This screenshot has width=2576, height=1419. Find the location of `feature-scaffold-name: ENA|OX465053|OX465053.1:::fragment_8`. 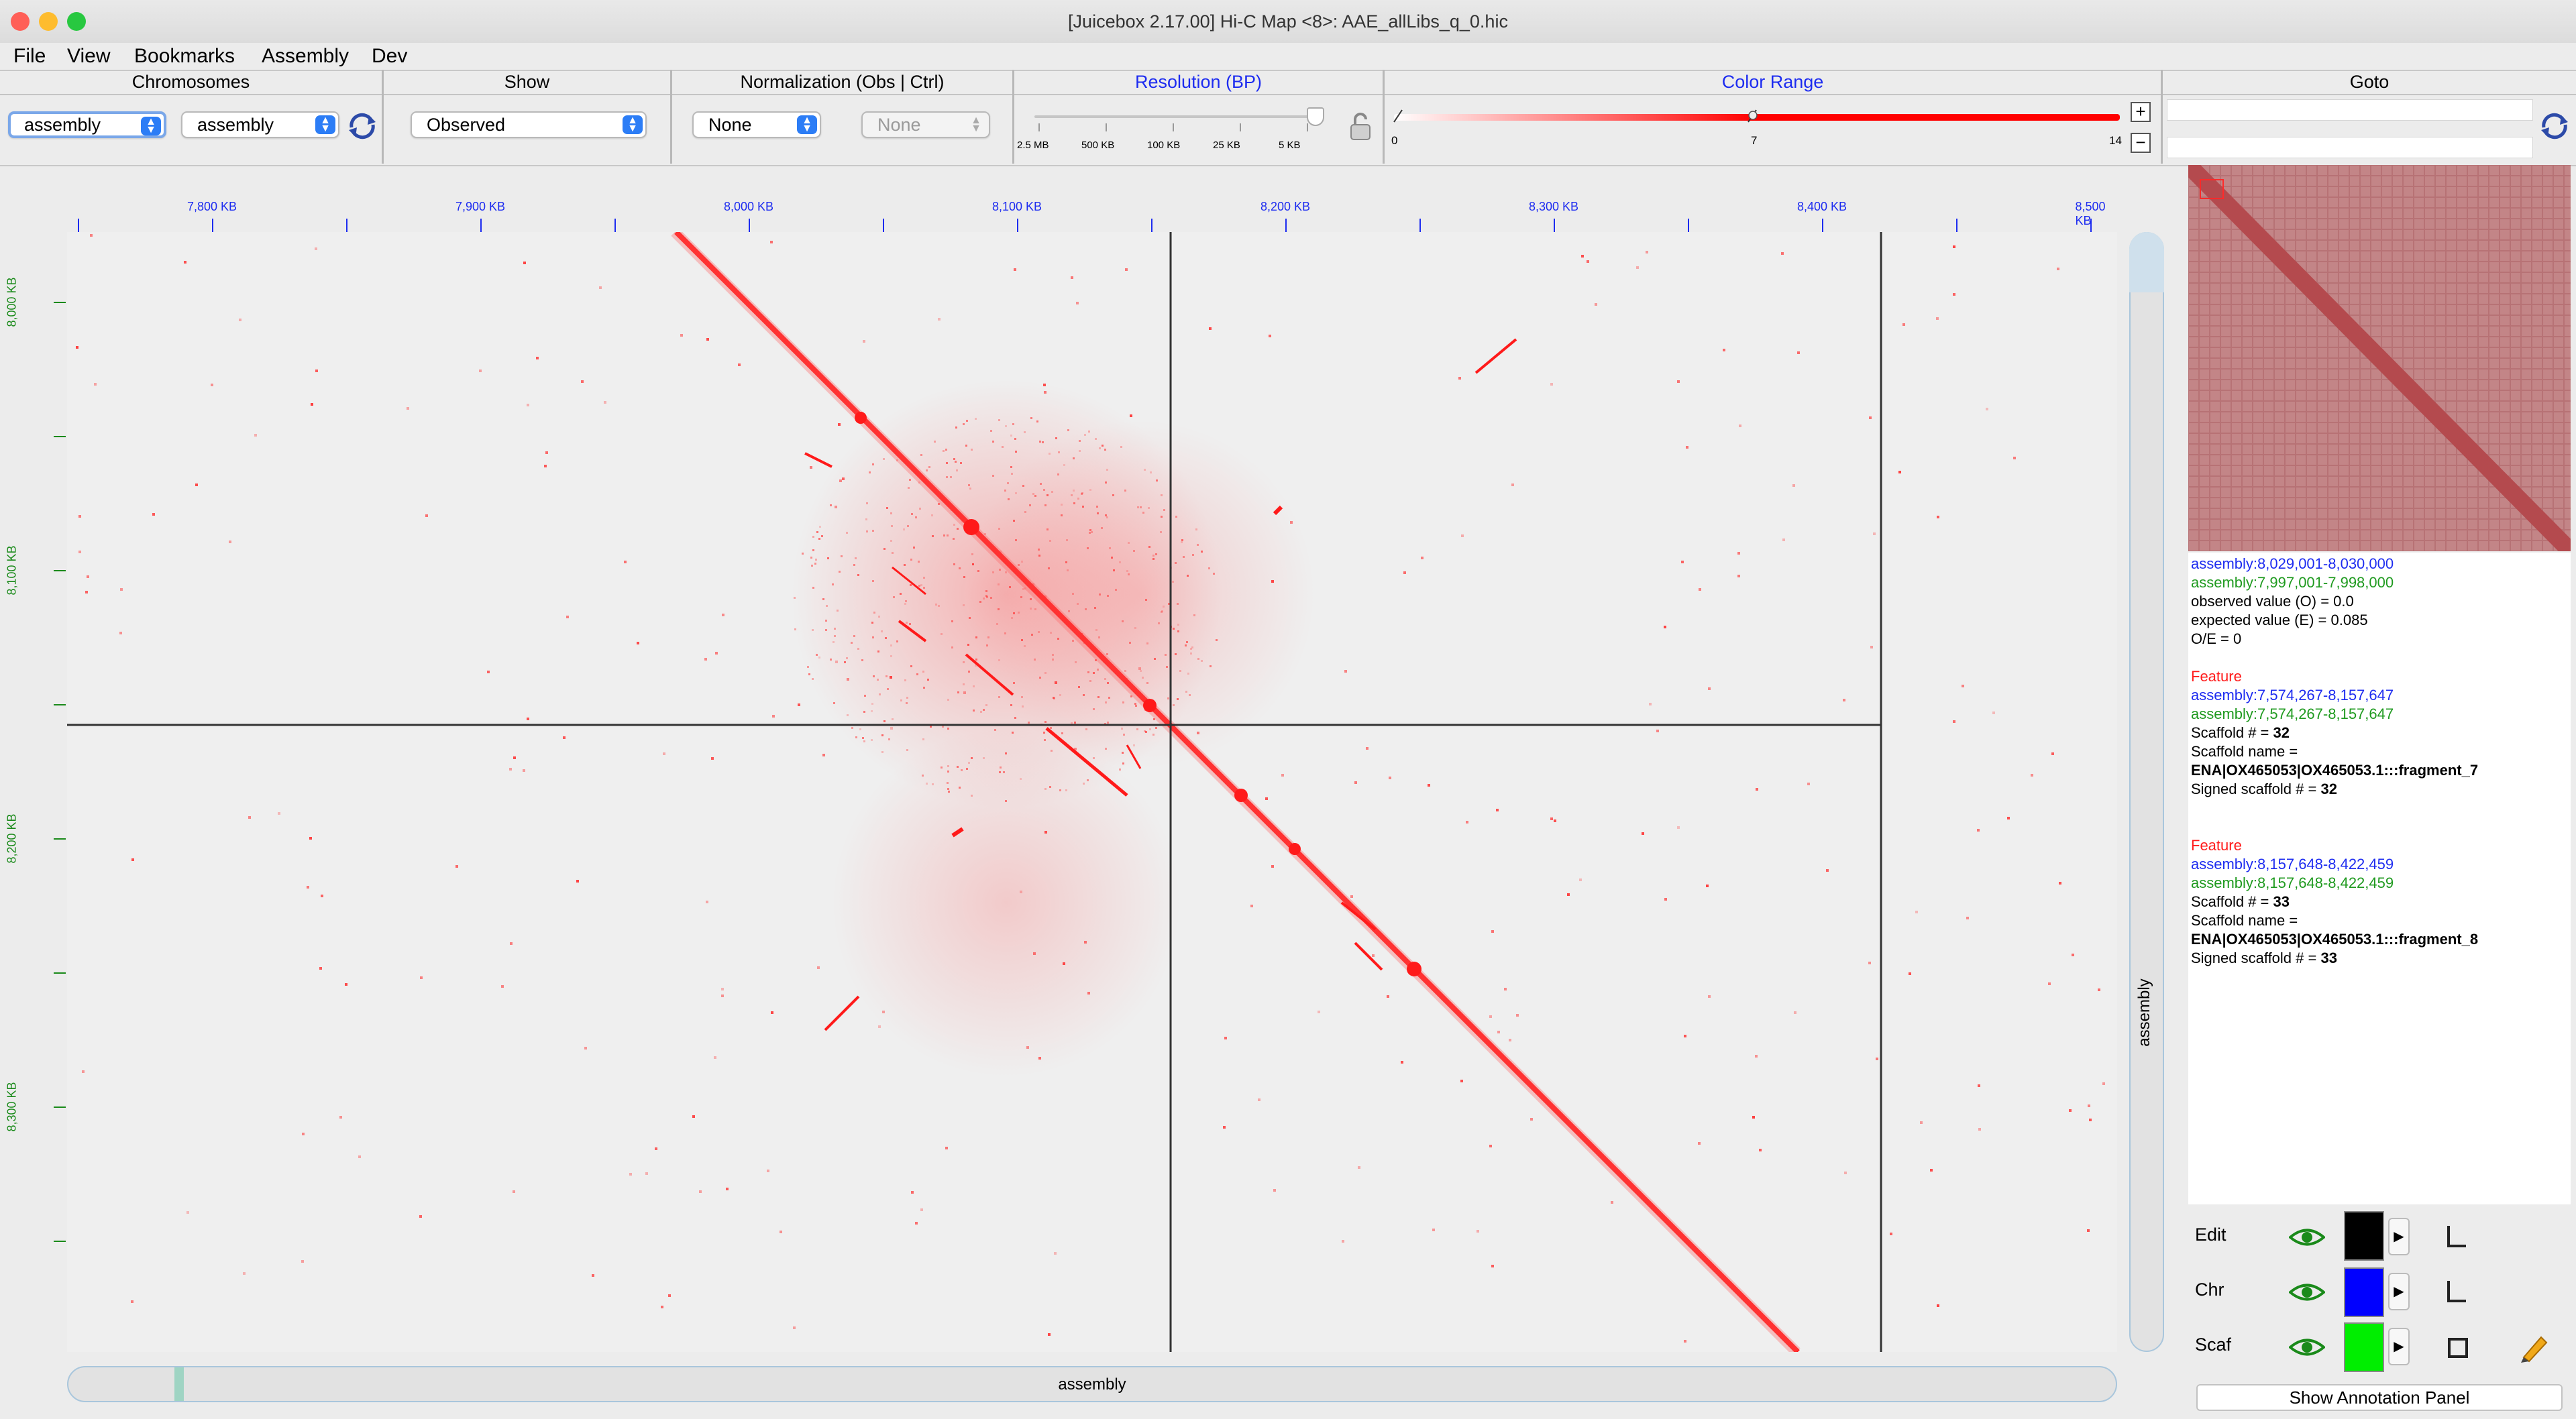

feature-scaffold-name: ENA|OX465053|OX465053.1:::fragment_8 is located at coordinates (2335, 940).